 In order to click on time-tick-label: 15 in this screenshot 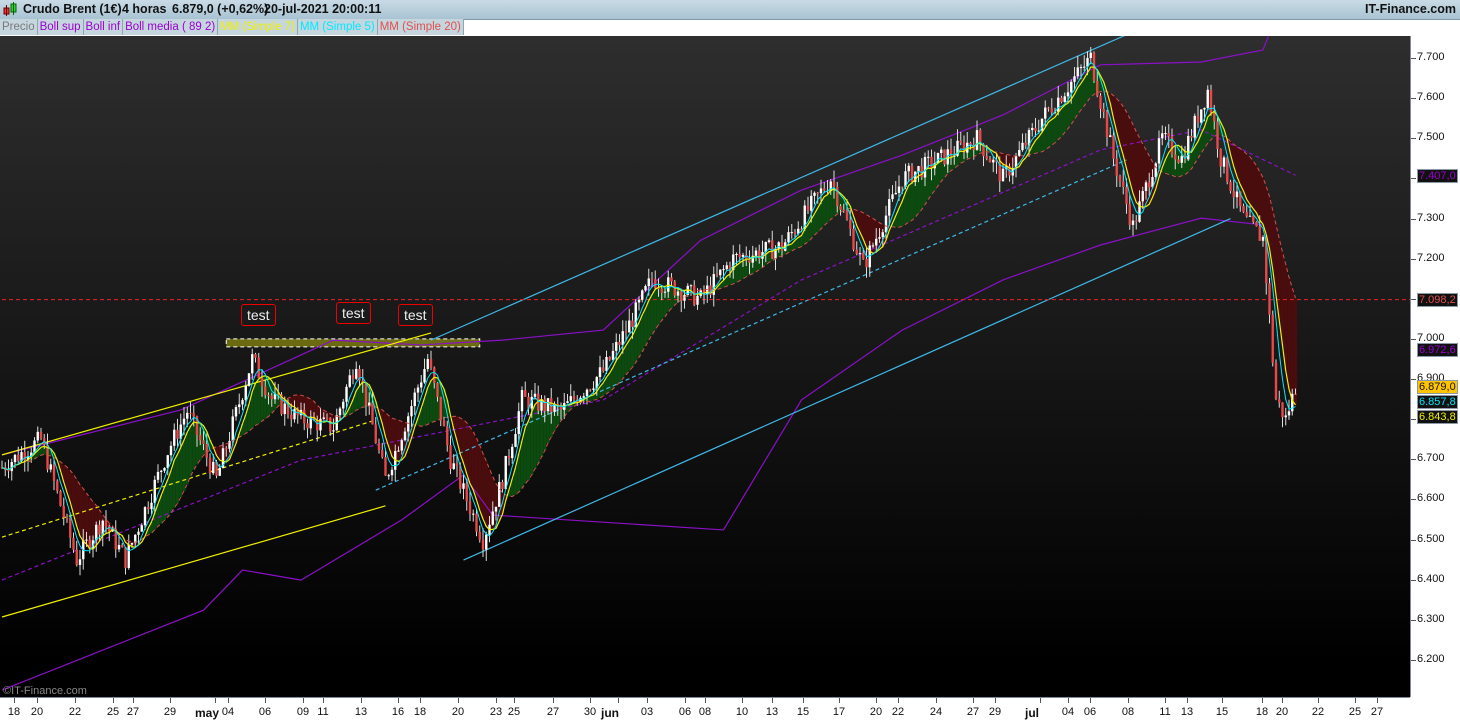, I will do `click(1222, 712)`.